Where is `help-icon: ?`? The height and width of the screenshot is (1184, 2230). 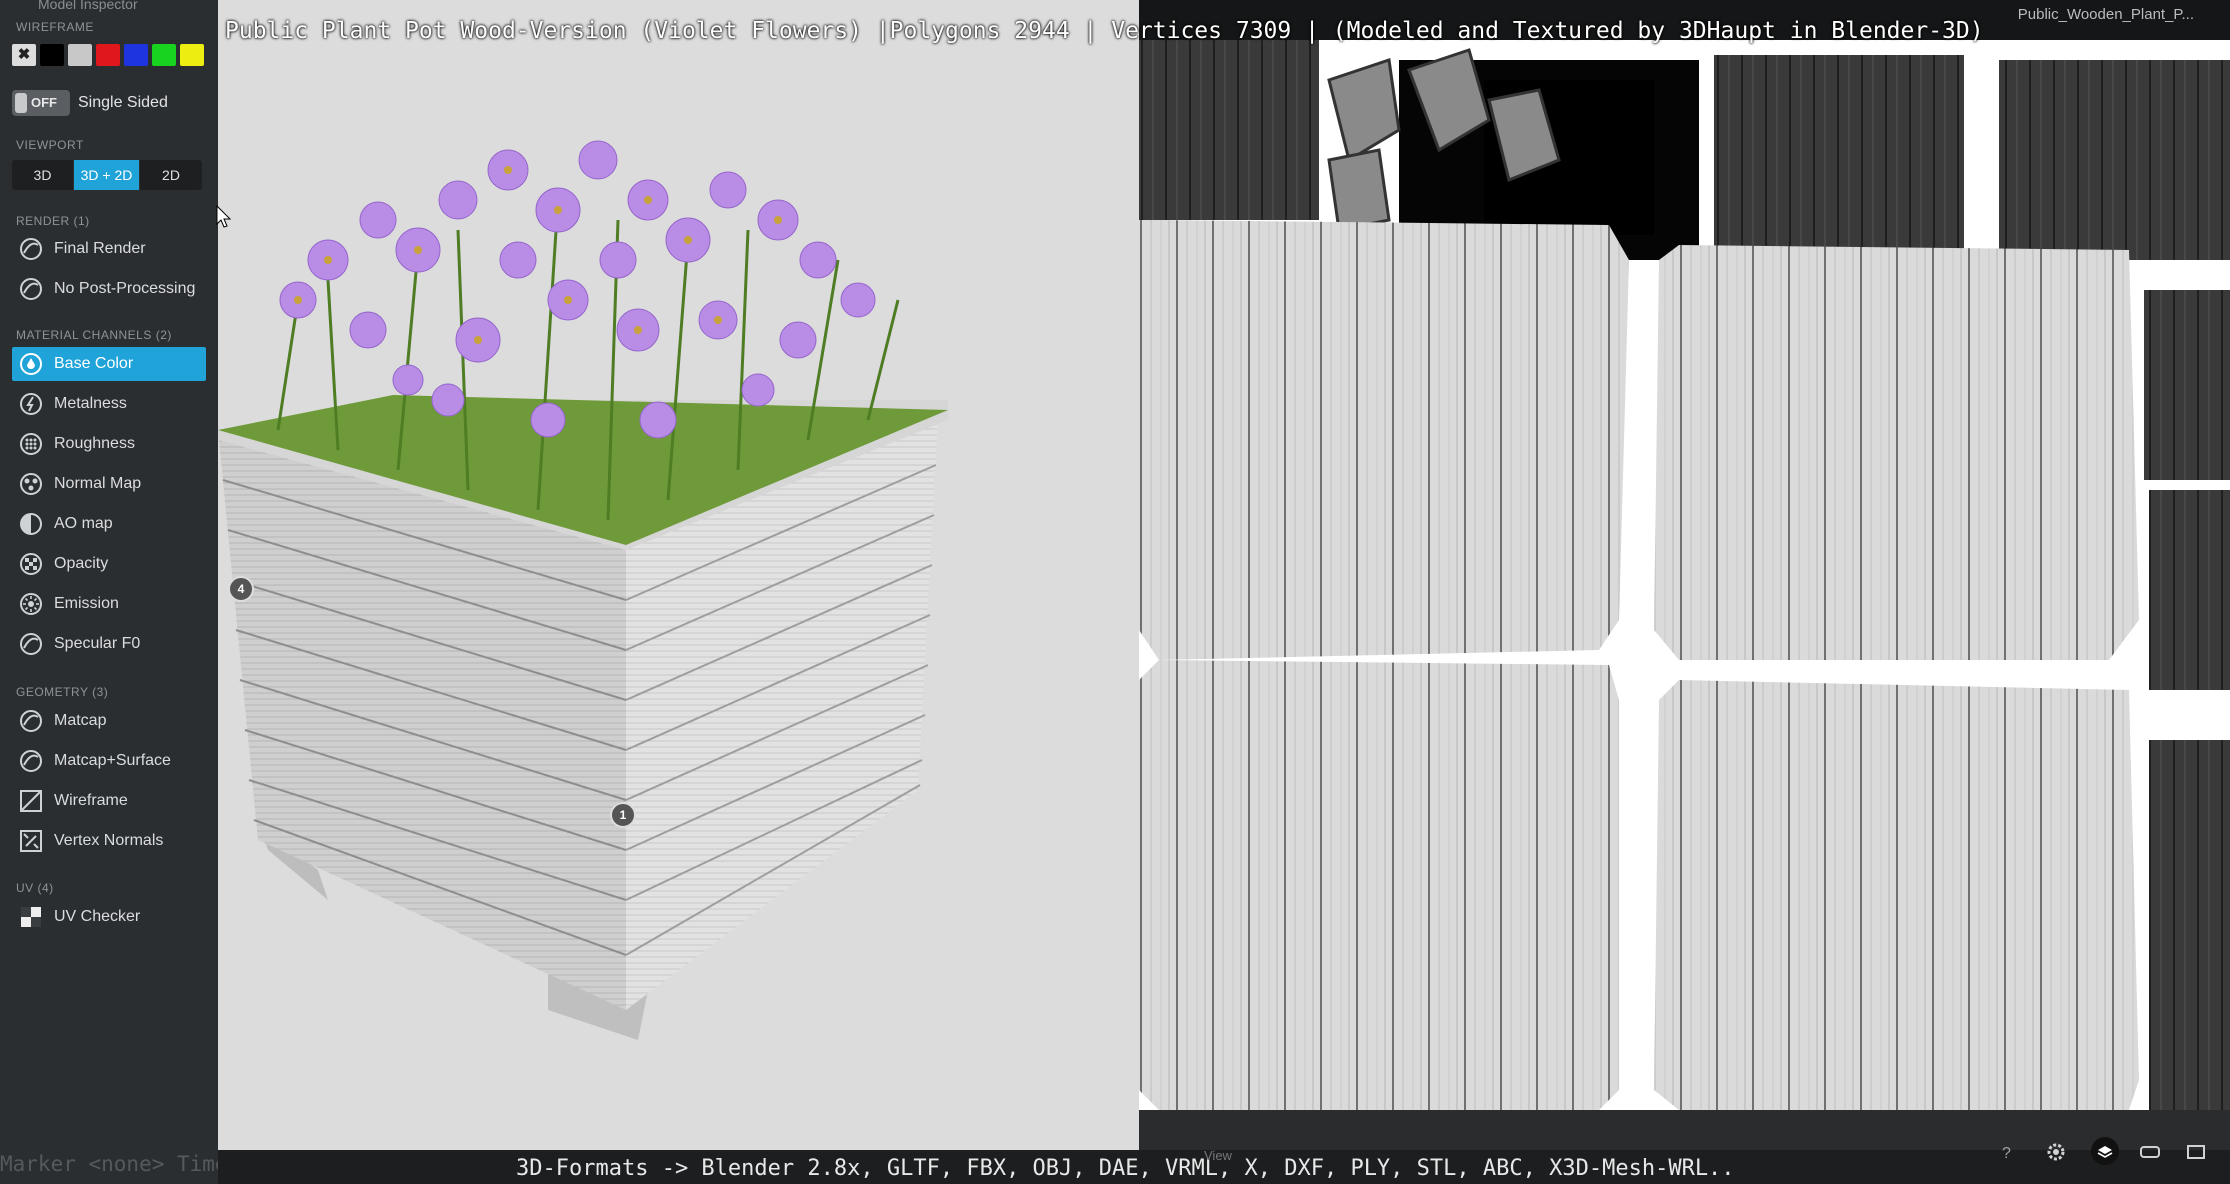
help-icon: ? is located at coordinates (2008, 1152).